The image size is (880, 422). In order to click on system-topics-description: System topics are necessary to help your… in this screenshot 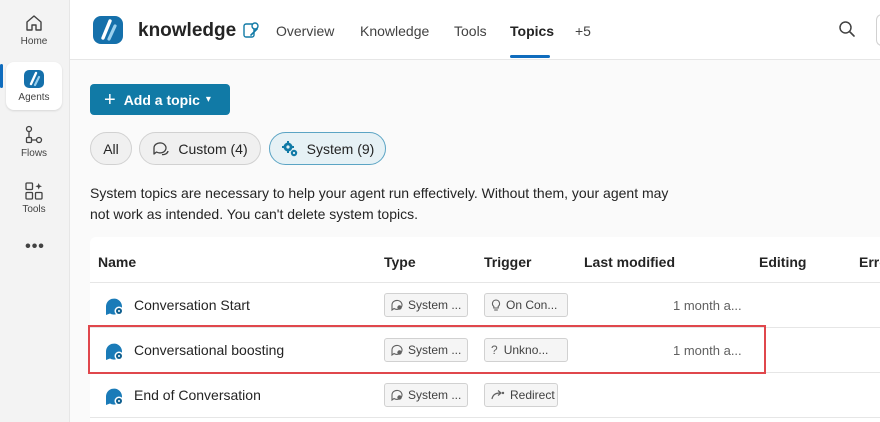, I will do `click(379, 203)`.